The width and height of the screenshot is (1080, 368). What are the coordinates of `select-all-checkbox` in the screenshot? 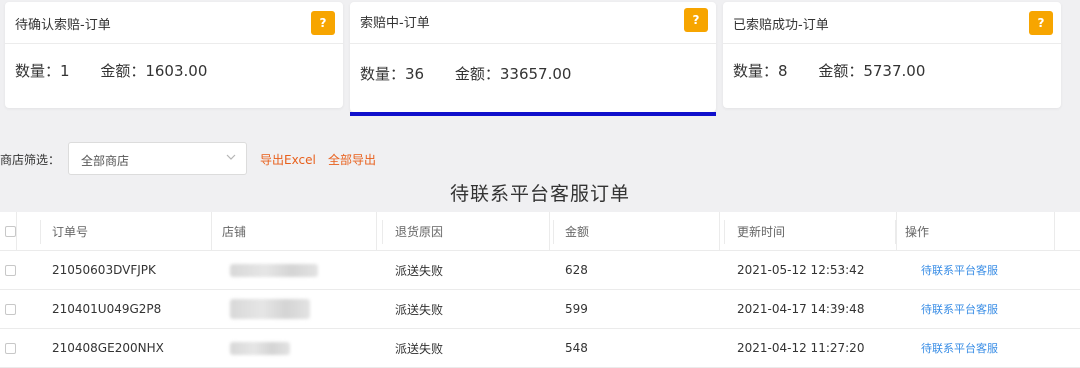 It's located at (11, 231).